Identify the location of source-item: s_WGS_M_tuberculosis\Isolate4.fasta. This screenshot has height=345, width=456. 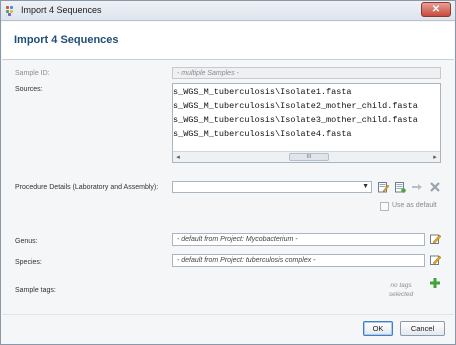
(262, 134).